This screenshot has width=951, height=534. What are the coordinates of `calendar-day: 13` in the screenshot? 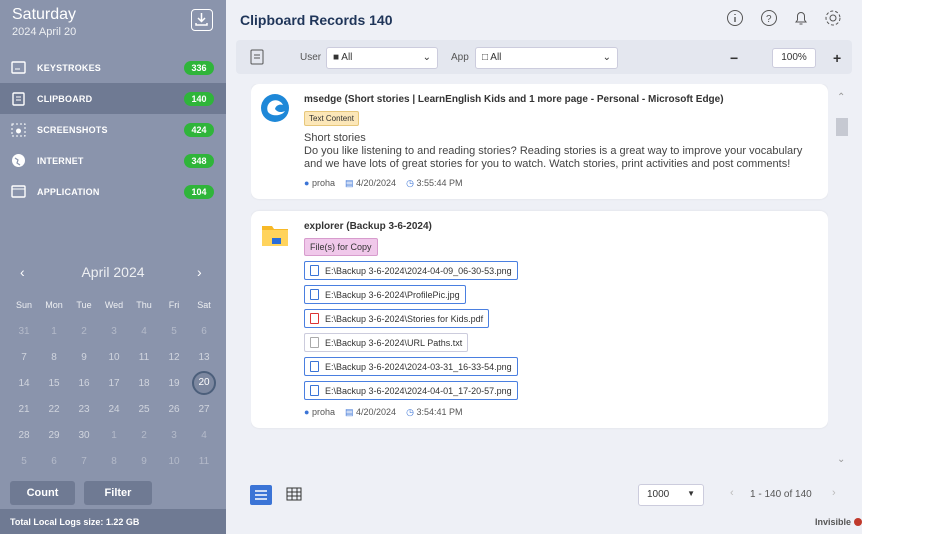 It's located at (204, 357).